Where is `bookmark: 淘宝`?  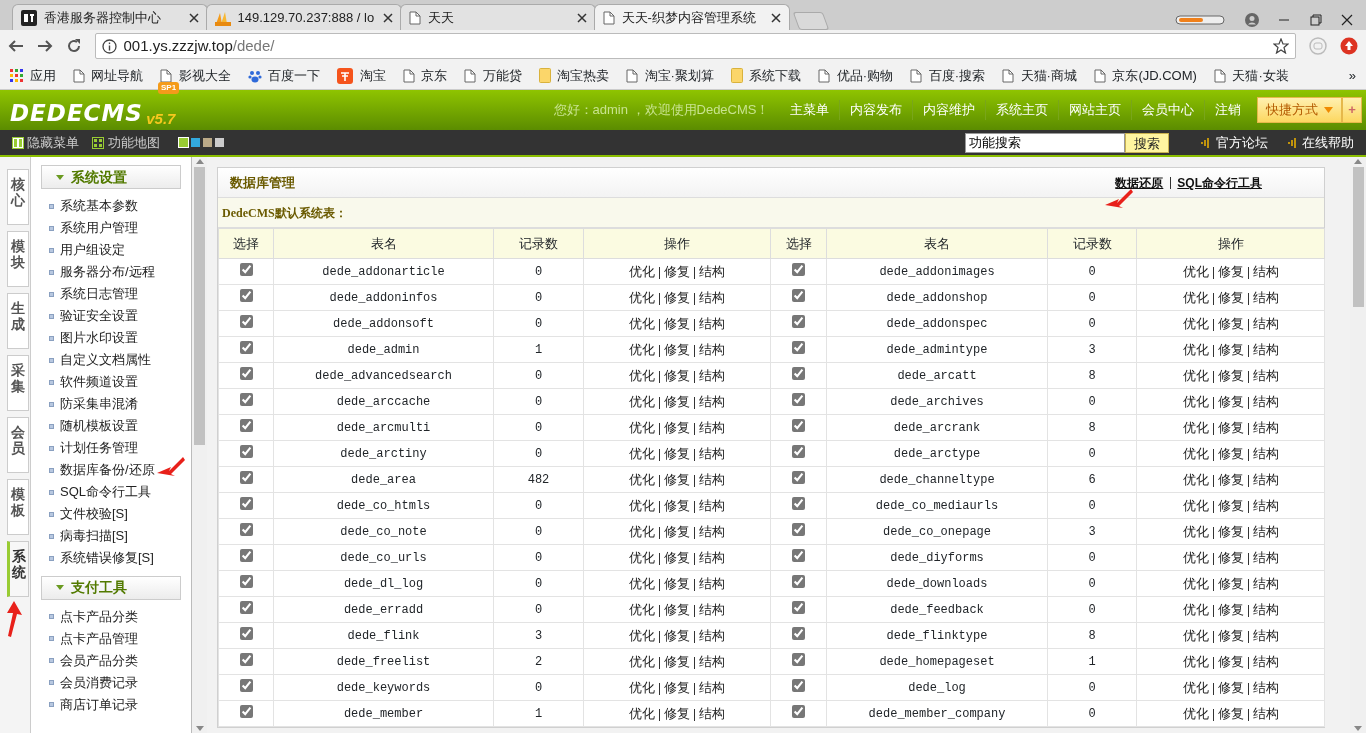 bookmark: 淘宝 is located at coordinates (361, 75).